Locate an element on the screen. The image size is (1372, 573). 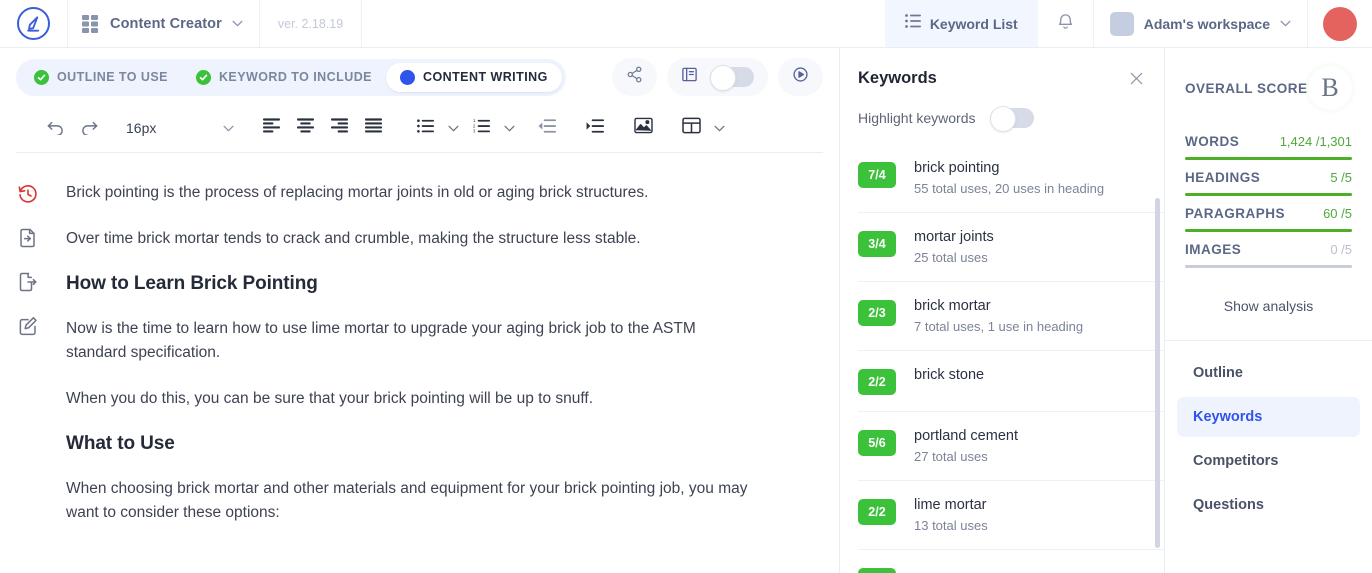
app-switcher: Content Creator is located at coordinates (164, 23).